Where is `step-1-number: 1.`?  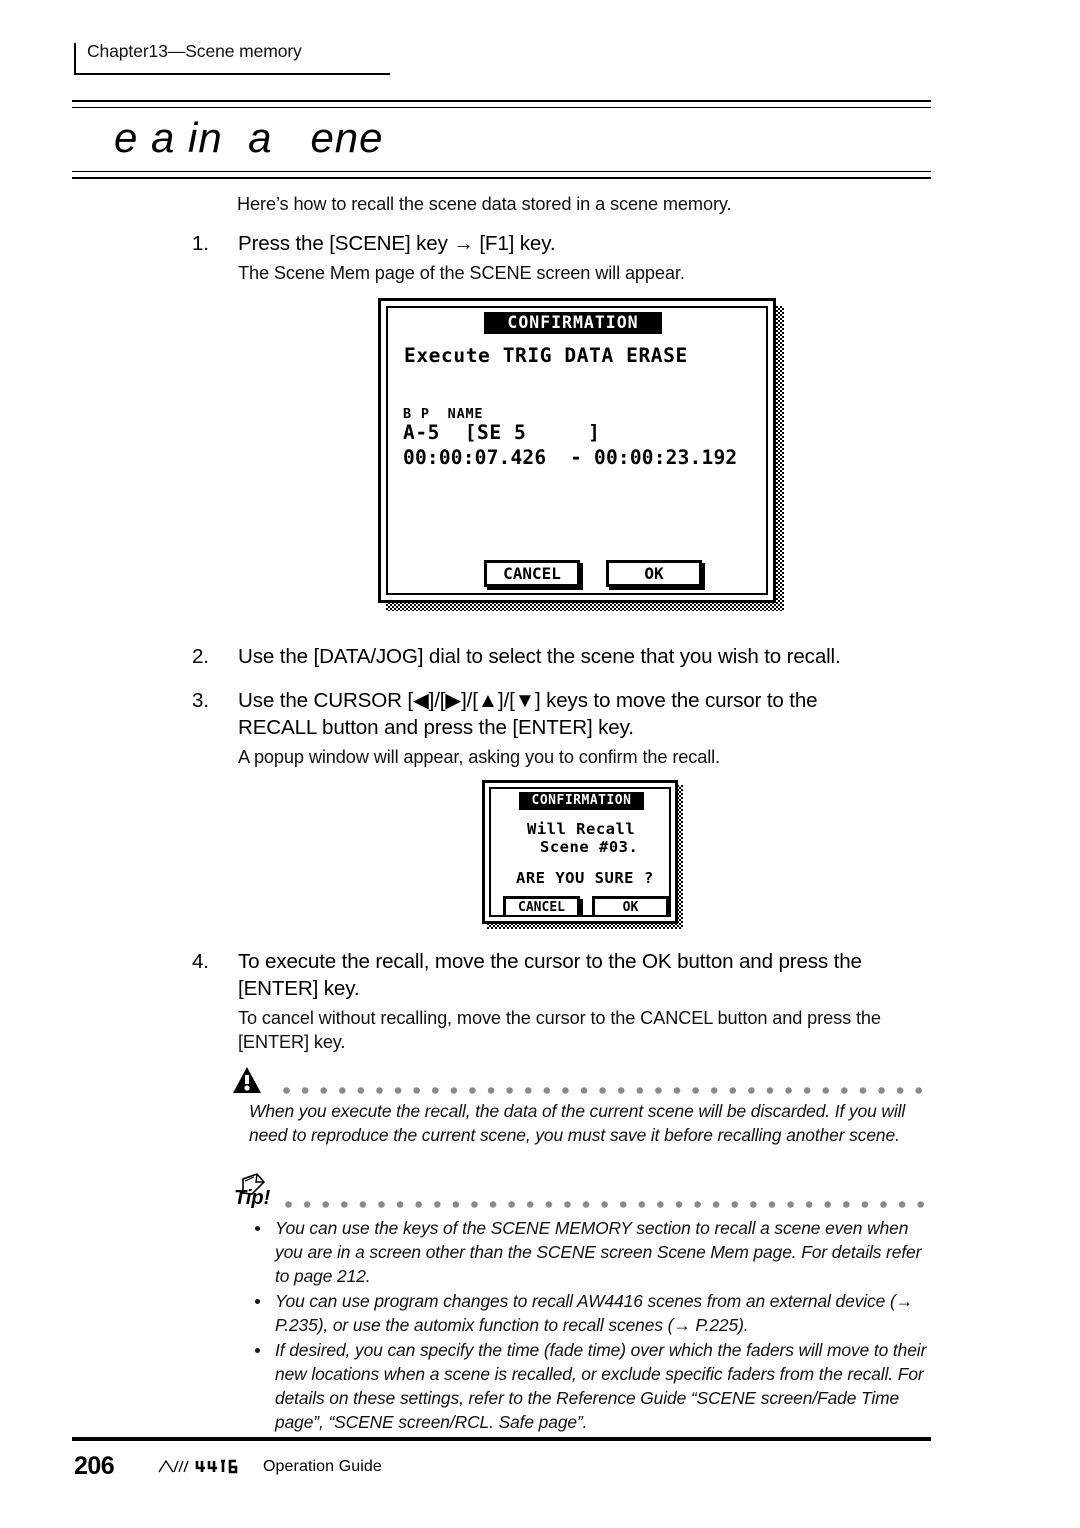
step-1-number: 1. is located at coordinates (200, 243).